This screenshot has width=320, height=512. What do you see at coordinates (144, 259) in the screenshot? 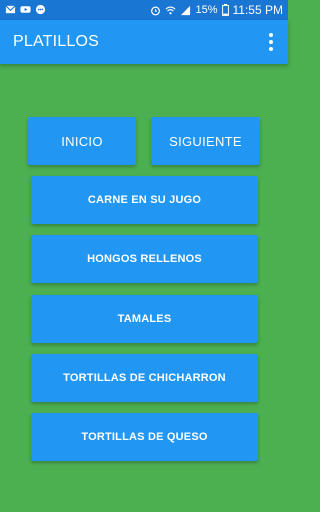
I see `dish-button-hongos-rellenos: HONGOS RELLENOS` at bounding box center [144, 259].